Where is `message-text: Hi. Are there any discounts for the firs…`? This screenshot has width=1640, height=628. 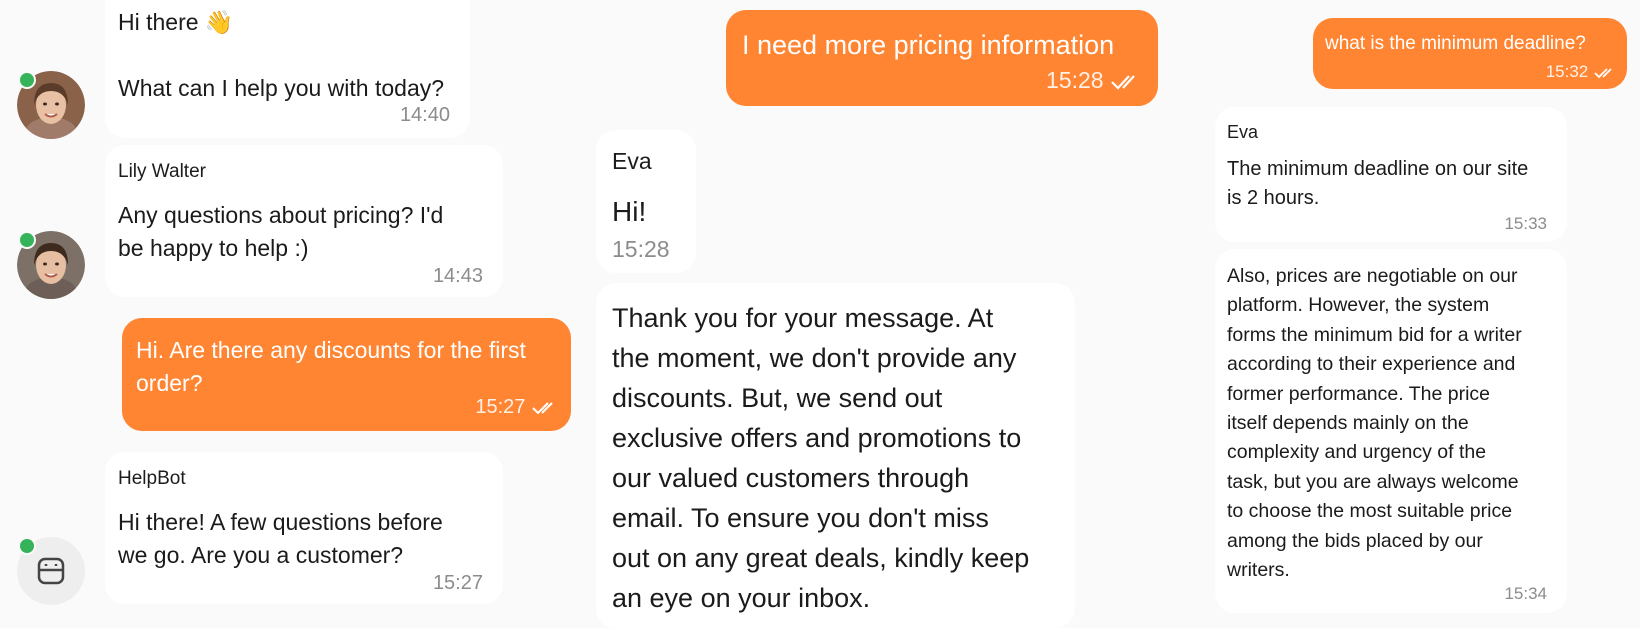
message-text: Hi. Are there any discounts for the firs… is located at coordinates (331, 366).